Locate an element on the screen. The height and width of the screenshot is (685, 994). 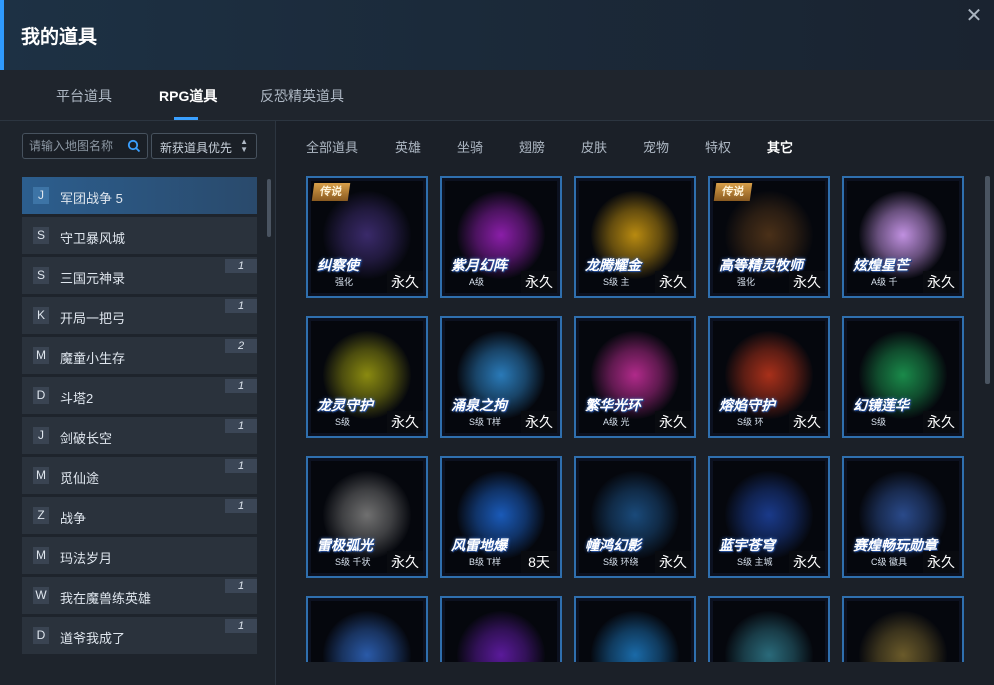
tab-platform-items: 平台道具 is located at coordinates (84, 96).